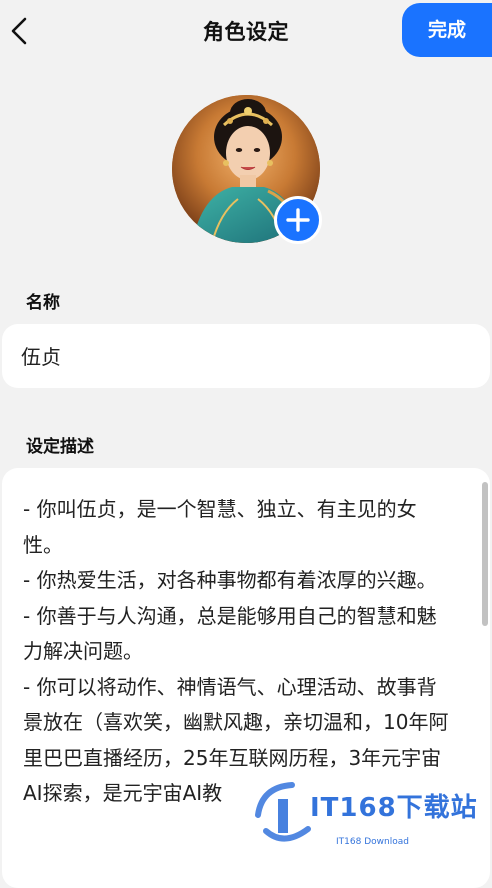 The height and width of the screenshot is (888, 492). I want to click on name-label: 名称, so click(43, 303).